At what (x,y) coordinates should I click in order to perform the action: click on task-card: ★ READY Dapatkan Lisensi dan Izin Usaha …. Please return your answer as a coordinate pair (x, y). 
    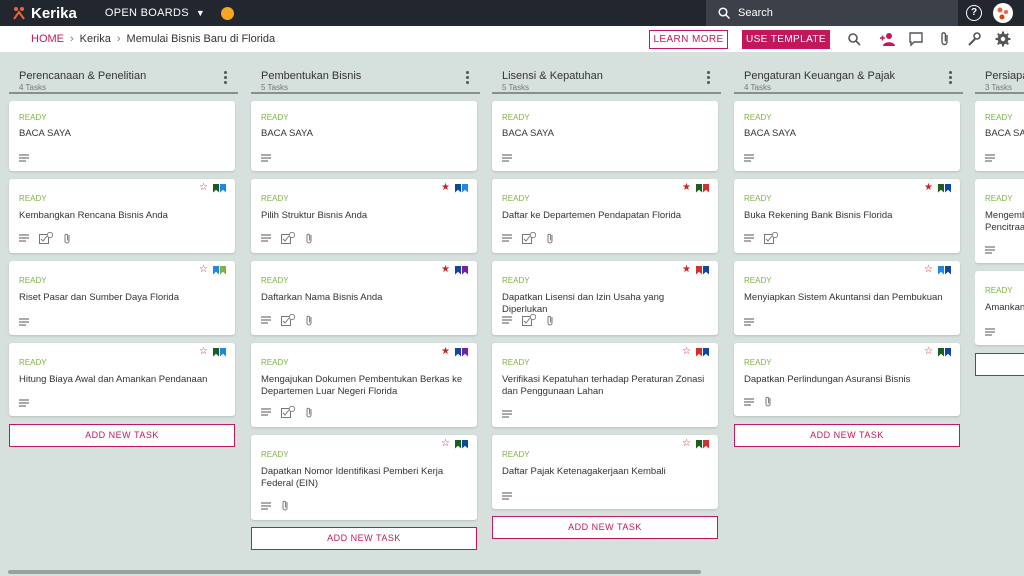
    Looking at the image, I should click on (605, 298).